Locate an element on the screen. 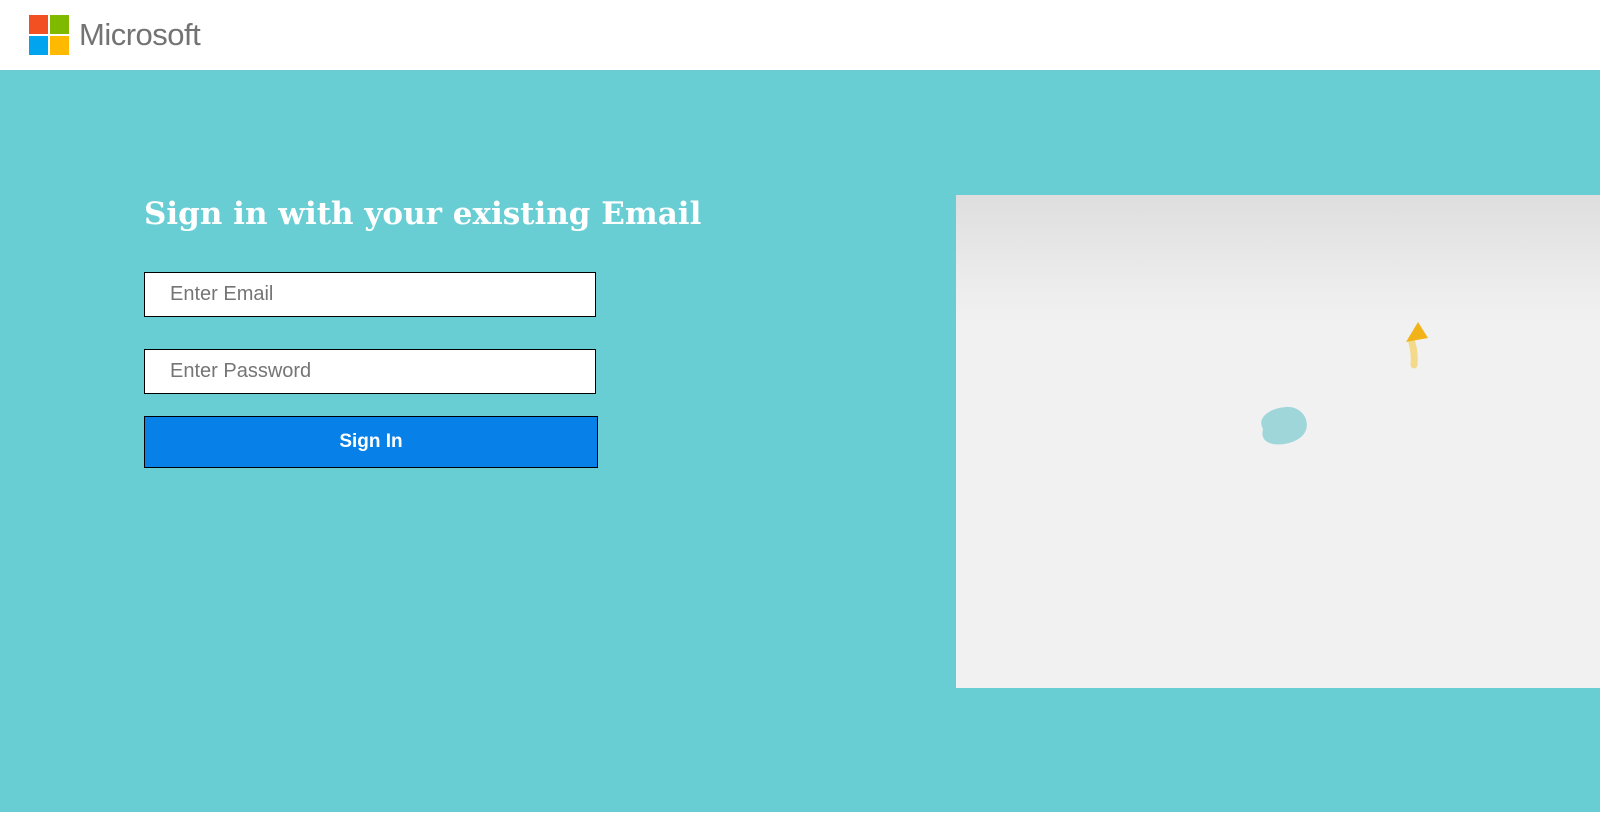  logo-square-blue is located at coordinates (38, 45).